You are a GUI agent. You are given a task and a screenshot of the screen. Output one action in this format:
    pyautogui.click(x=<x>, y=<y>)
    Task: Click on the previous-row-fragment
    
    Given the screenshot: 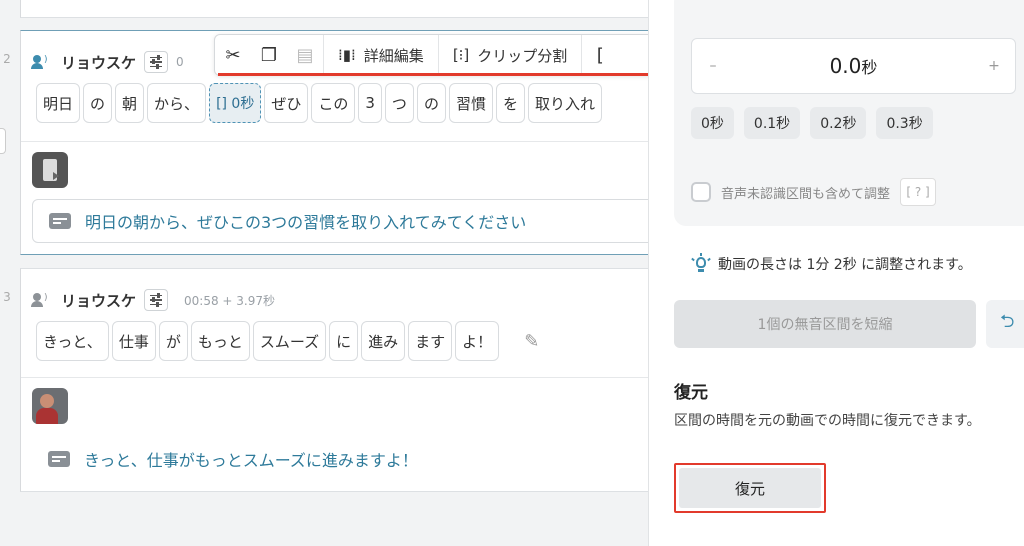 What is the action you would take?
    pyautogui.click(x=334, y=9)
    